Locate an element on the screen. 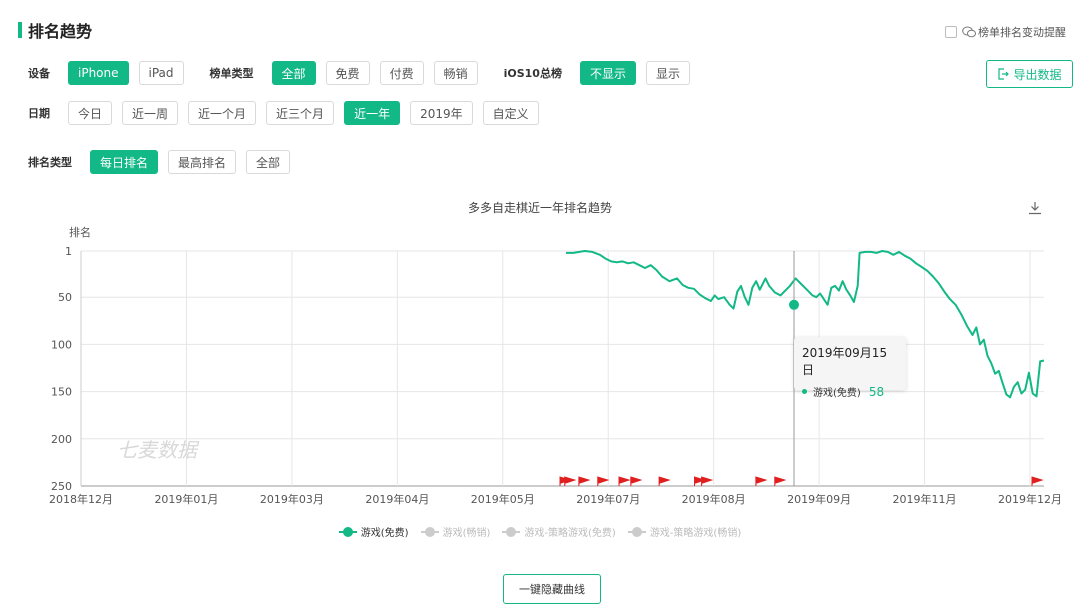  legend-item-strategy-free: 游戏-策略游戏(免费) is located at coordinates (559, 531).